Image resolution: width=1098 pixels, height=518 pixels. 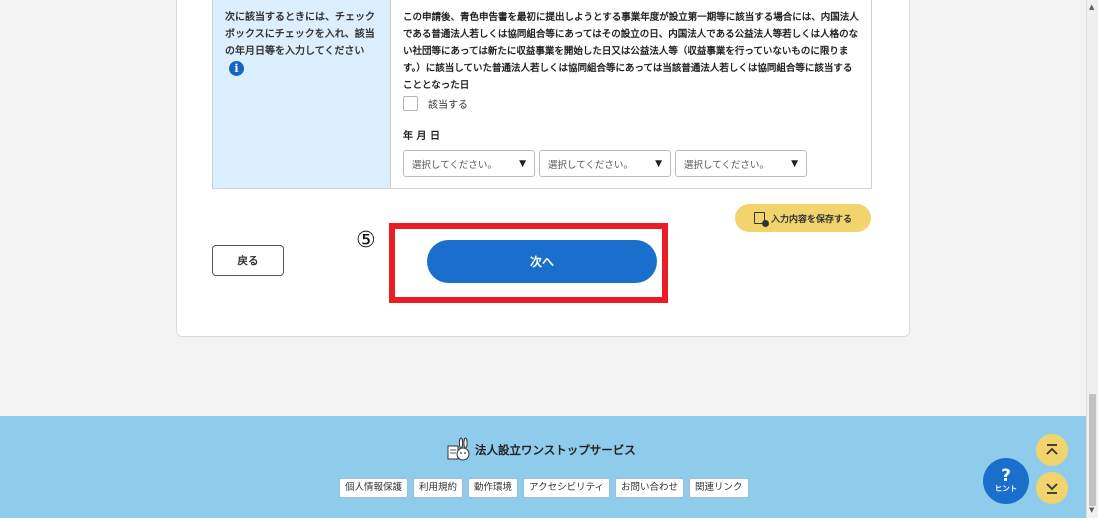 I want to click on footer-logo: 法人設立ワンストップサービス, so click(x=541, y=450).